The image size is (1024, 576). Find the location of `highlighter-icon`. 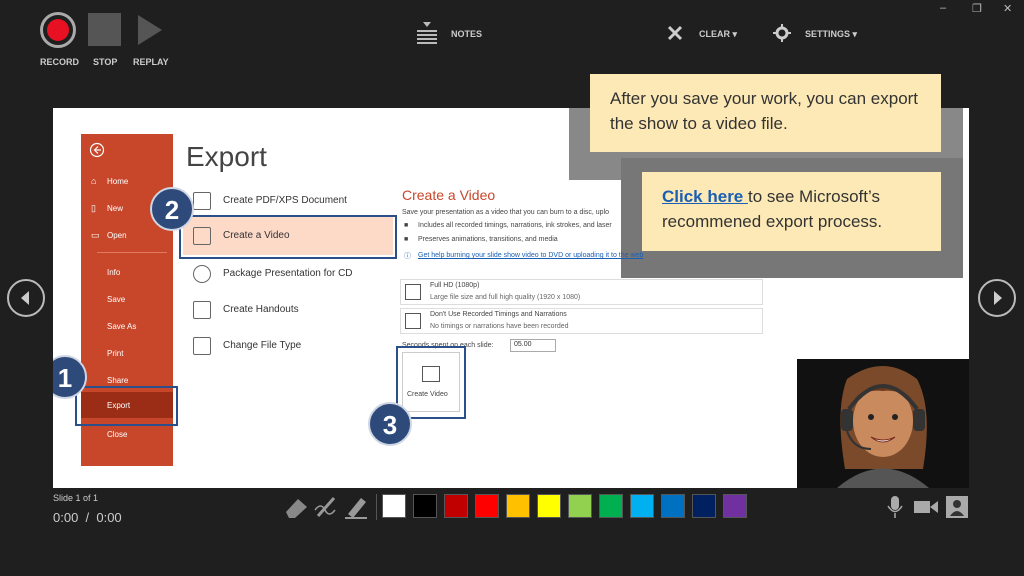

highlighter-icon is located at coordinates (356, 507).